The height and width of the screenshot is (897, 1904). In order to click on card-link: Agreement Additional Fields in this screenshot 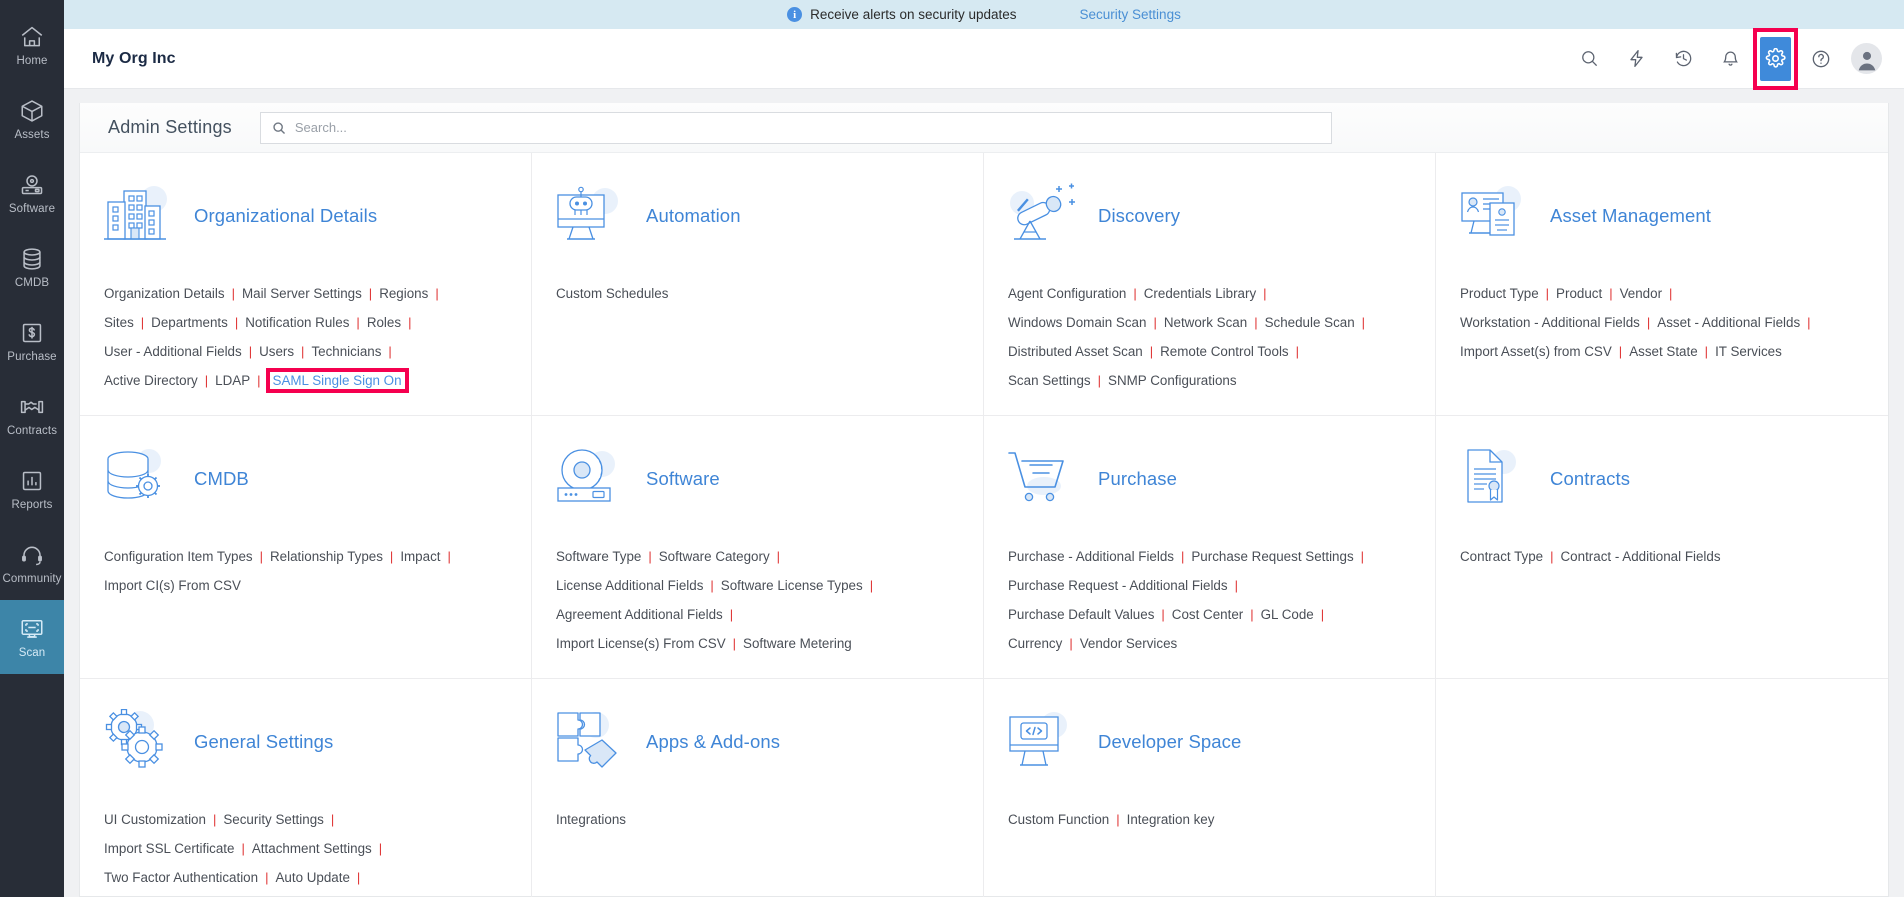, I will do `click(639, 614)`.